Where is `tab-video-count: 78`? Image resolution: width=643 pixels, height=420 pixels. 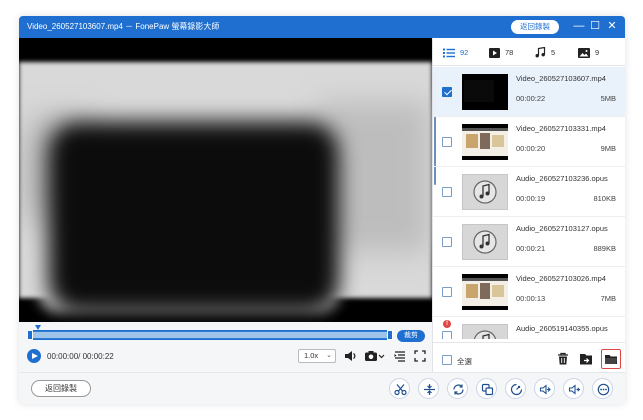
tab-video-count: 78 is located at coordinates (509, 52).